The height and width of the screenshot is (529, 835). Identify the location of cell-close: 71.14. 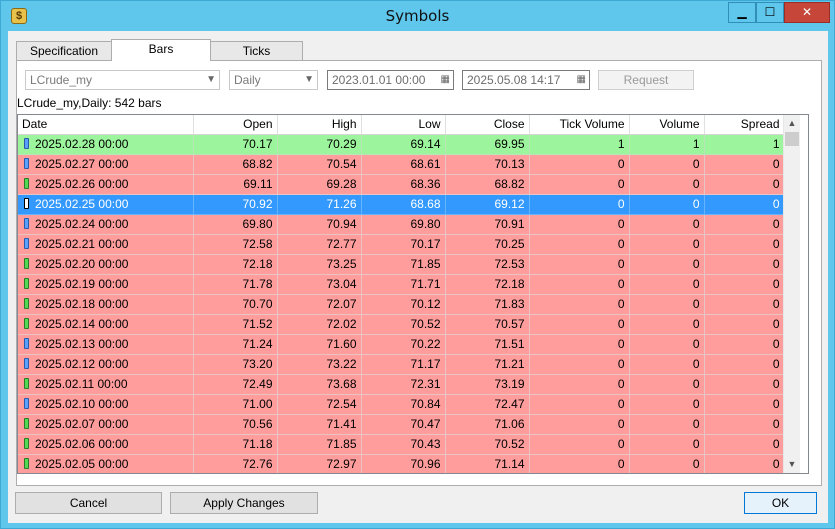
(487, 463).